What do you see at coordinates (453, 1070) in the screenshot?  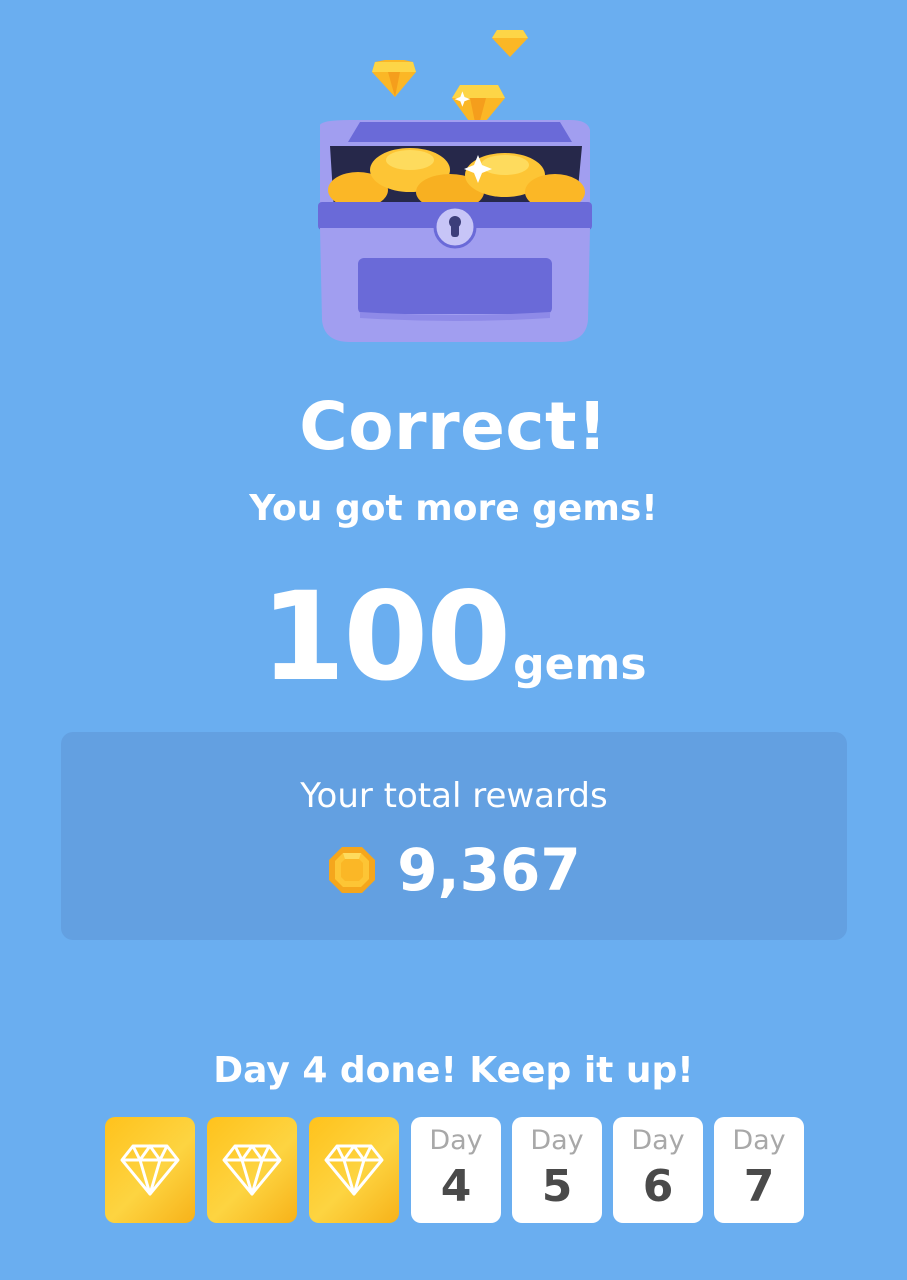 I see `streak-message: Day 4 done! Keep it up!` at bounding box center [453, 1070].